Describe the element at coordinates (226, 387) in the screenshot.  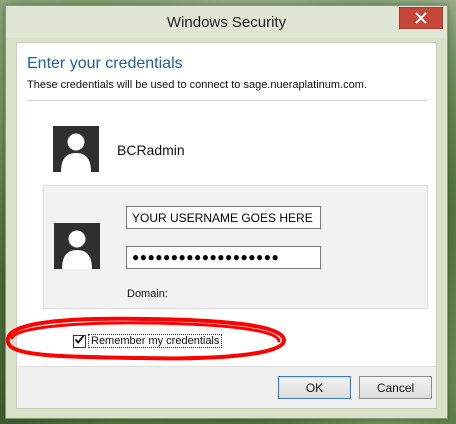
I see `button-bar: OK Cancel` at that location.